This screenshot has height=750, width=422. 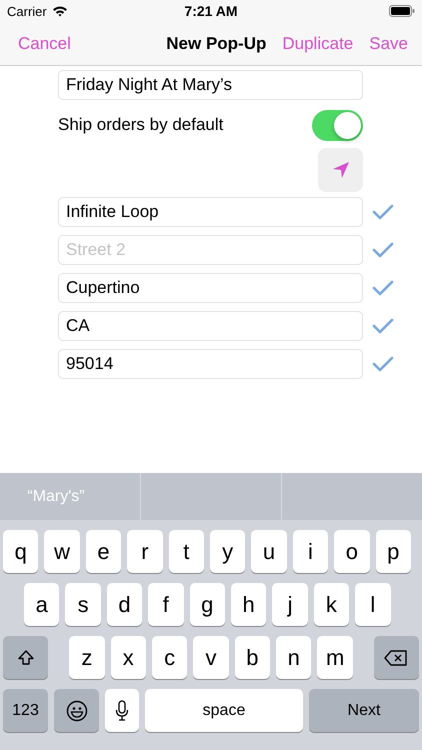 What do you see at coordinates (269, 551) in the screenshot?
I see `letter-key: u` at bounding box center [269, 551].